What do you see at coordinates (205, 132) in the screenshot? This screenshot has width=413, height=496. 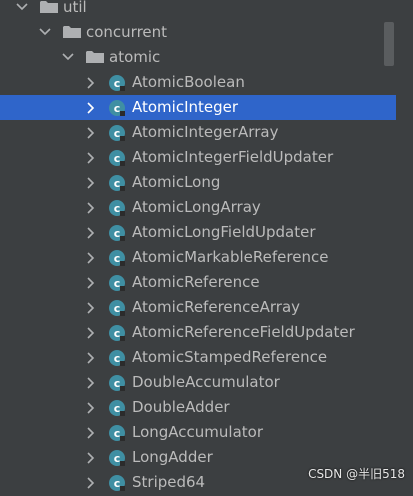 I see `tree-item-label: AtomicIntegerArray` at bounding box center [205, 132].